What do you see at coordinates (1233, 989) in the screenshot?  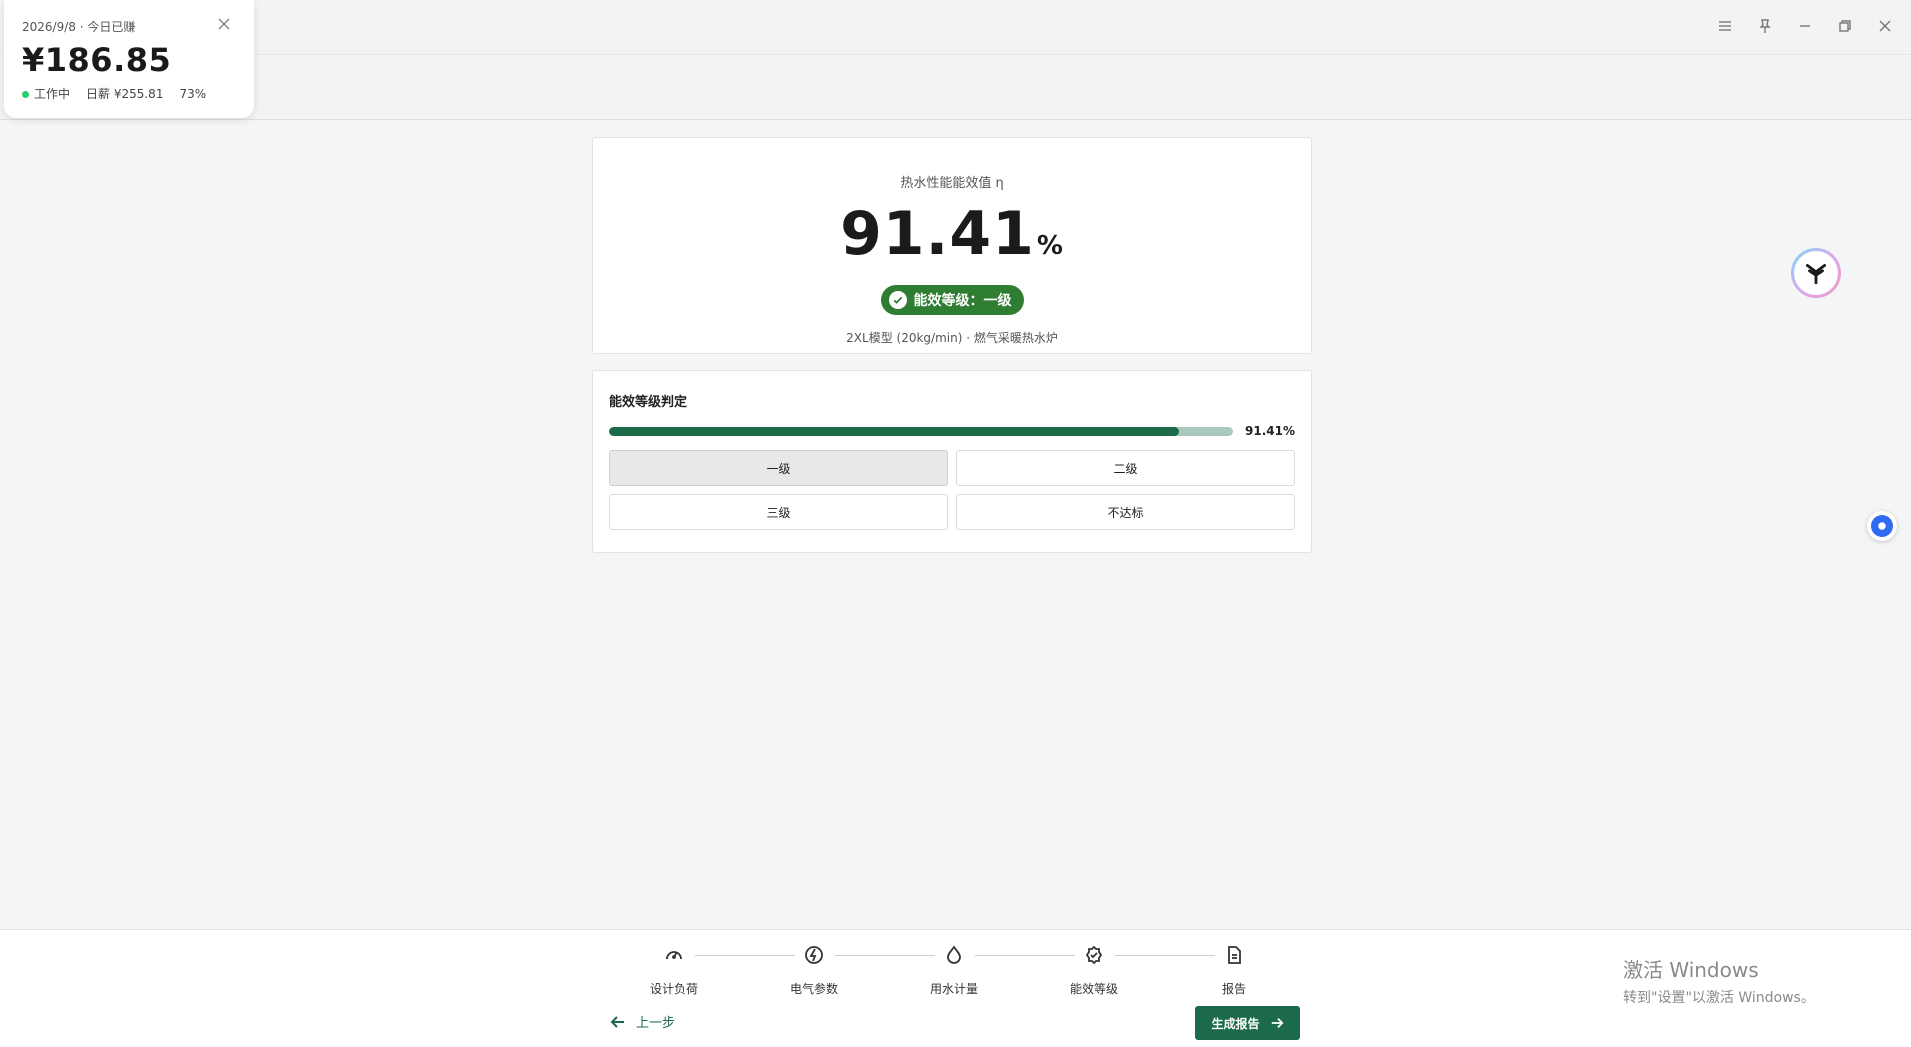 I see `step-label: 报告` at bounding box center [1233, 989].